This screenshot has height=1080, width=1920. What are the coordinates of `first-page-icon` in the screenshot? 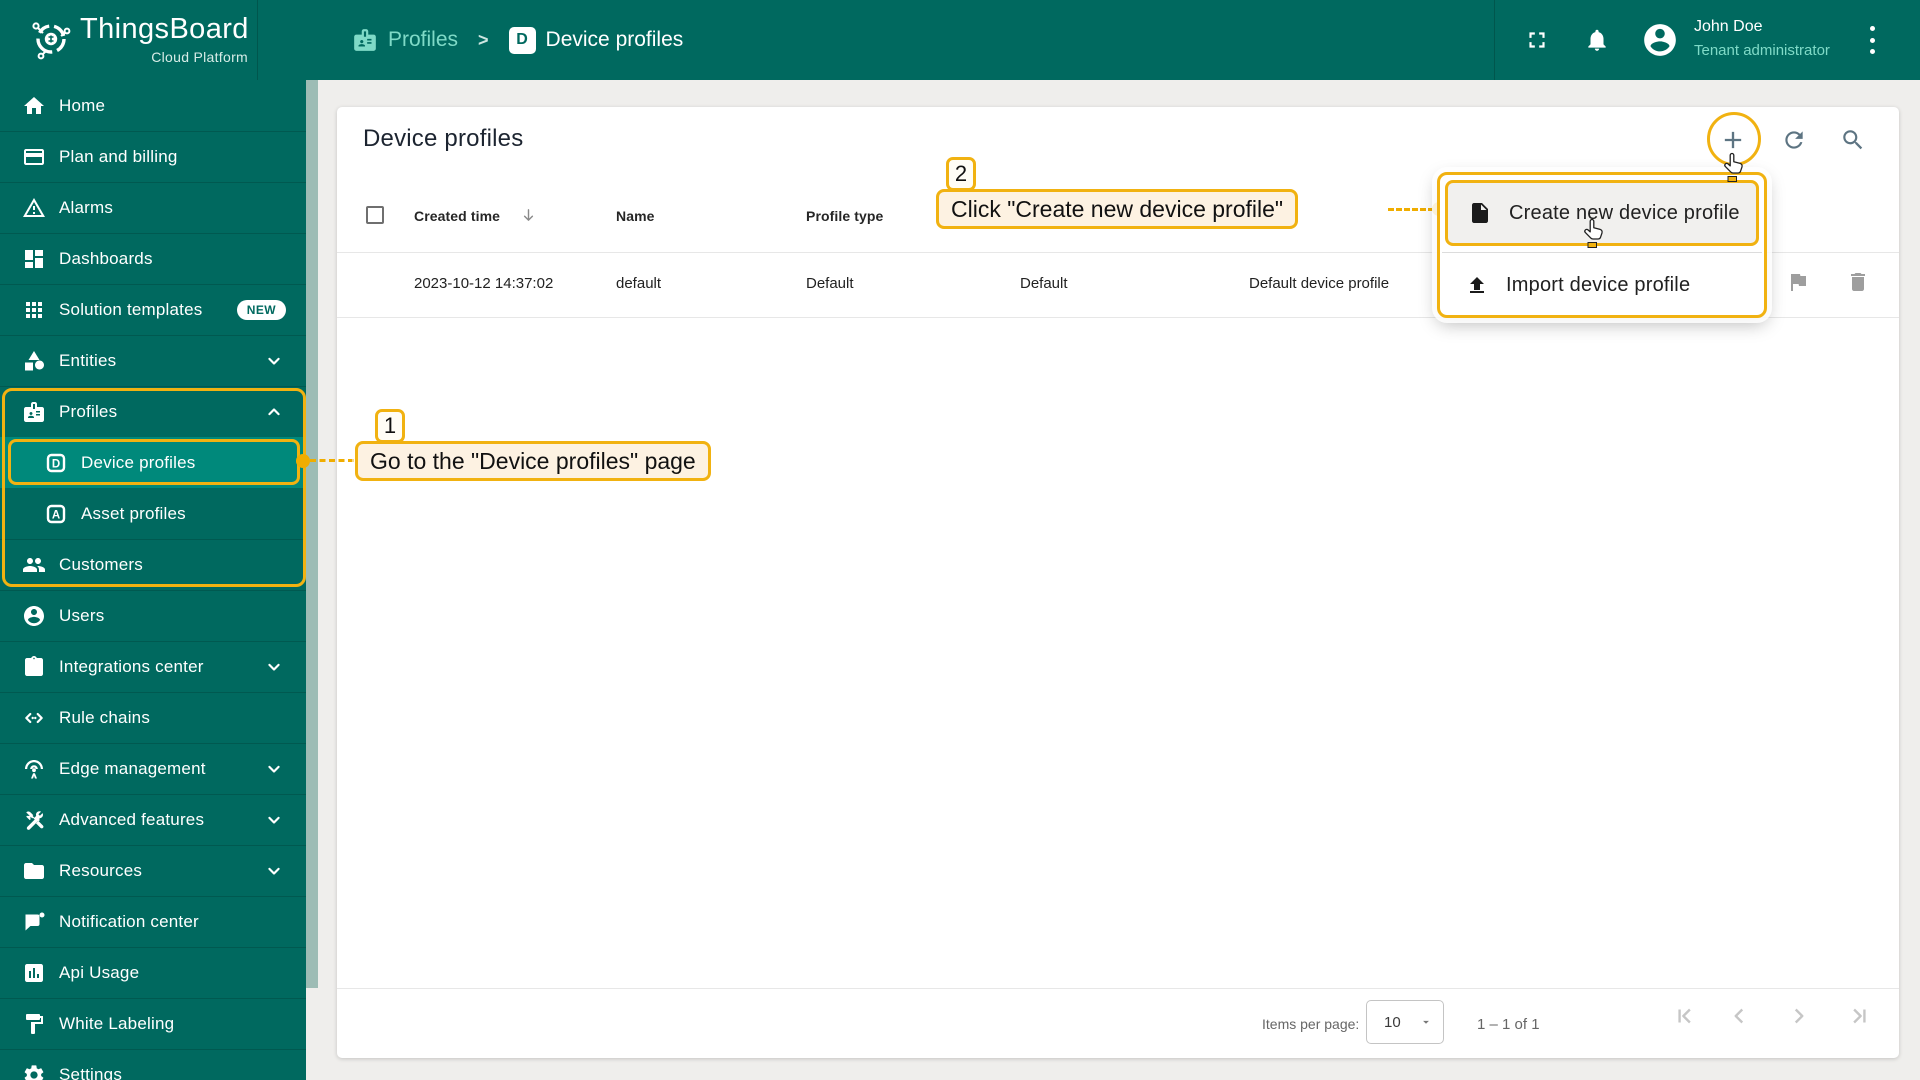 It's located at (1685, 1016).